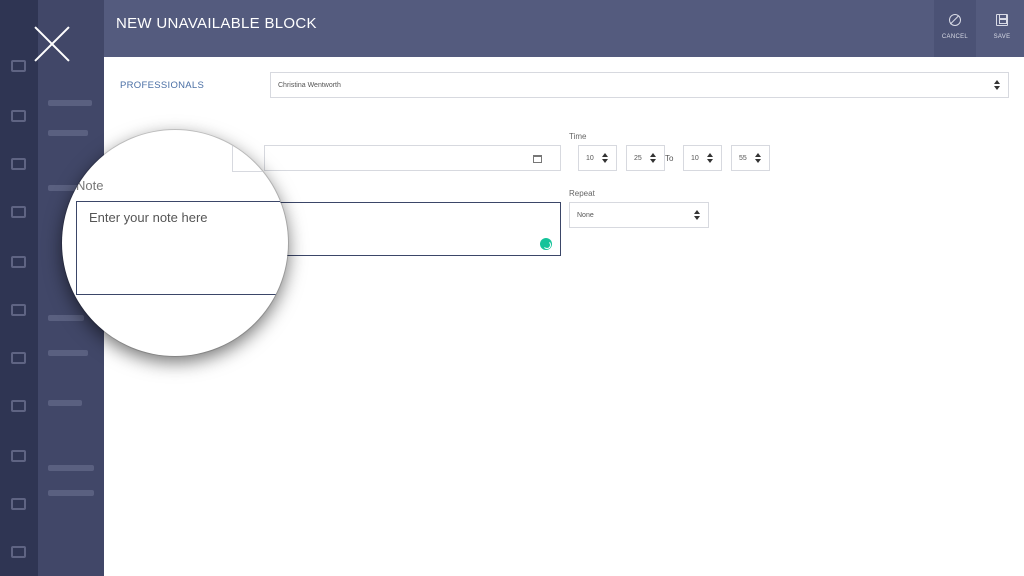  I want to click on date-input, so click(412, 158).